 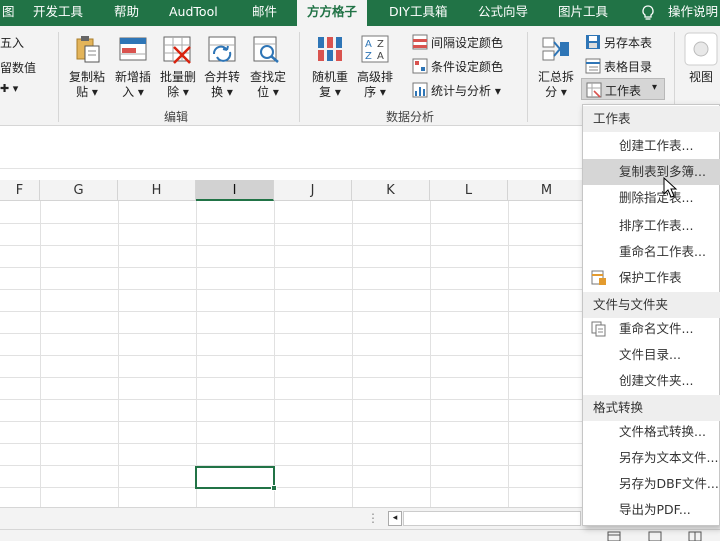 I want to click on find-locate-icon, so click(x=266, y=49).